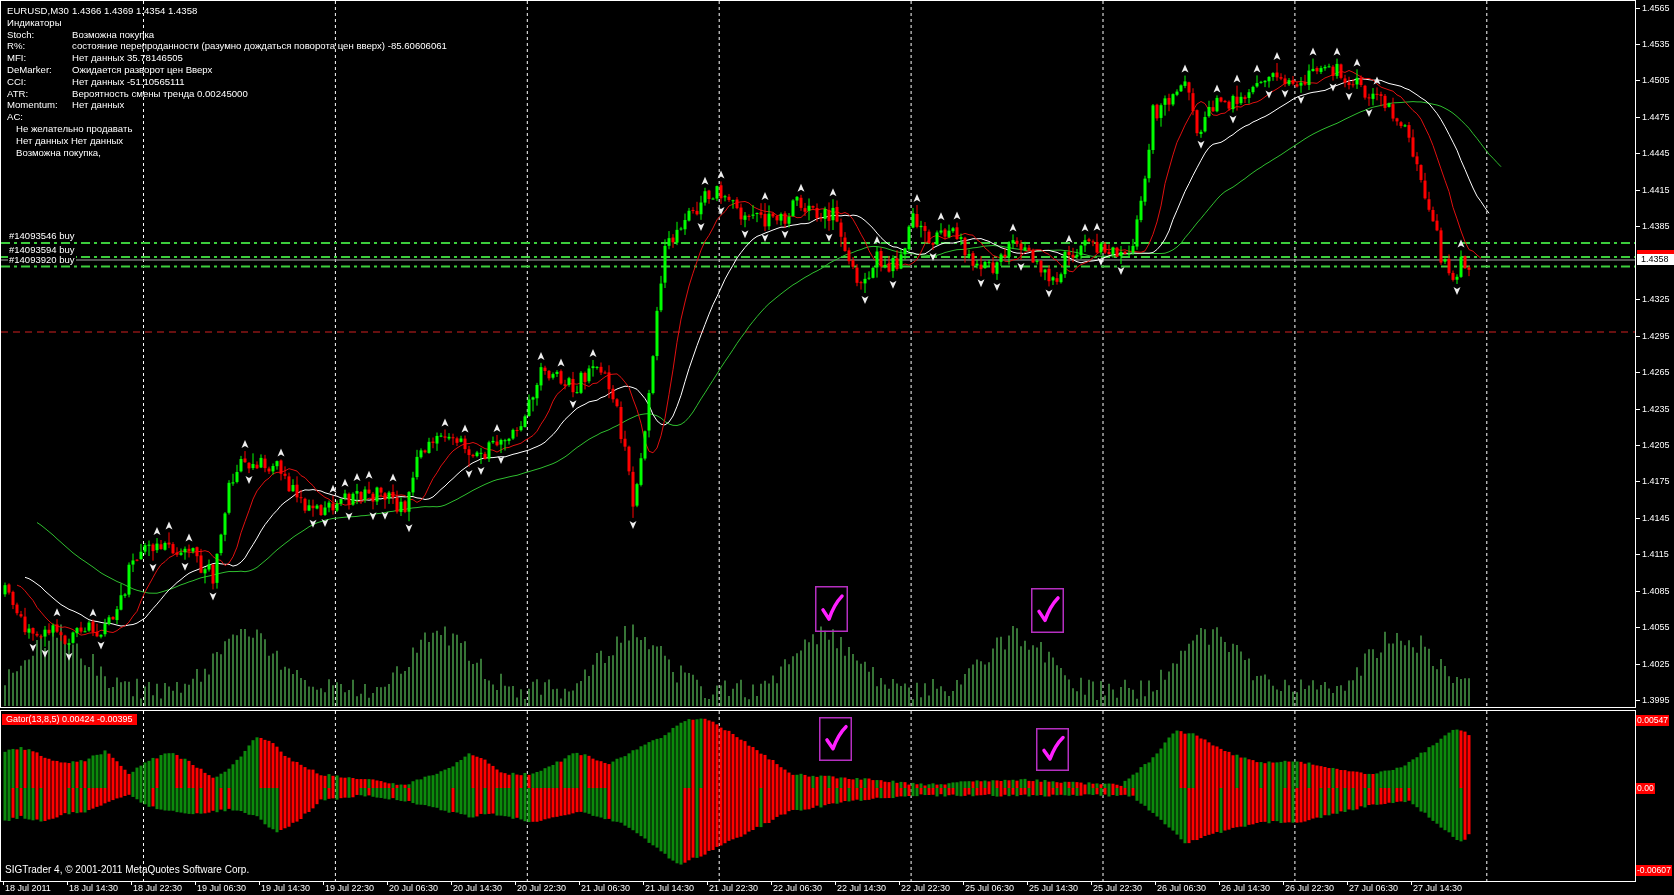 The height and width of the screenshot is (895, 1674). Describe the element at coordinates (414, 888) in the screenshot. I see `time-label: 20 Jul 06:30` at that location.